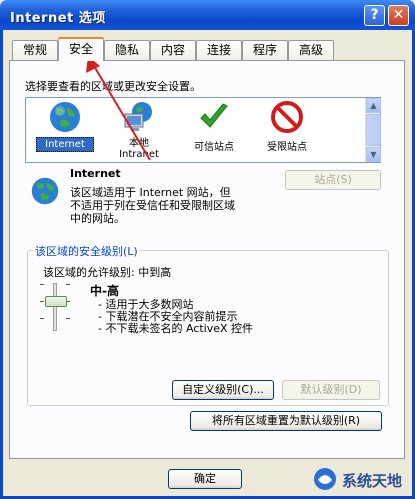 The image size is (415, 499). What do you see at coordinates (65, 117) in the screenshot?
I see `globe-icon` at bounding box center [65, 117].